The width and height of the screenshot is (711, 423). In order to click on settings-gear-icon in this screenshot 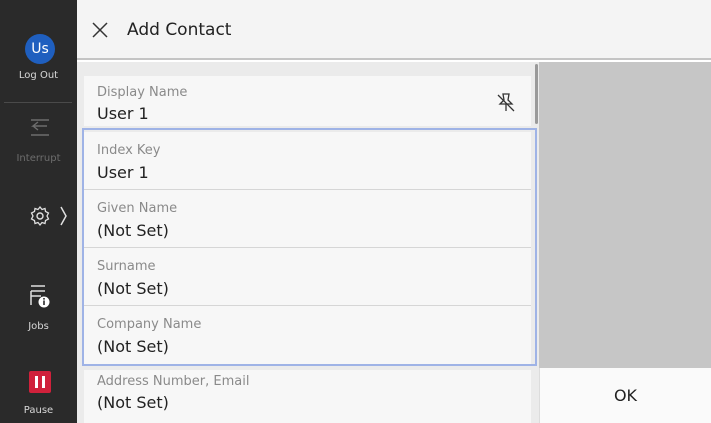, I will do `click(50, 216)`.